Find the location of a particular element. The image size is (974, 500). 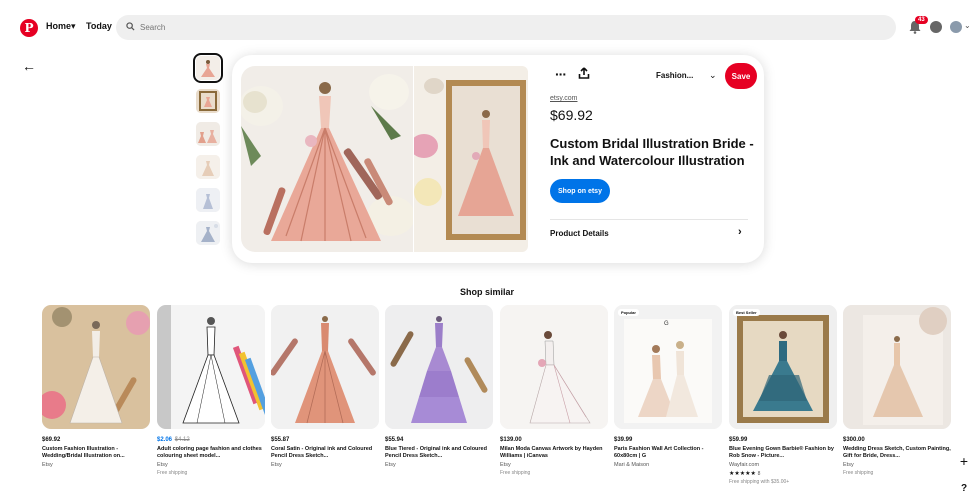

product-tag: Best Seller is located at coordinates (746, 312).